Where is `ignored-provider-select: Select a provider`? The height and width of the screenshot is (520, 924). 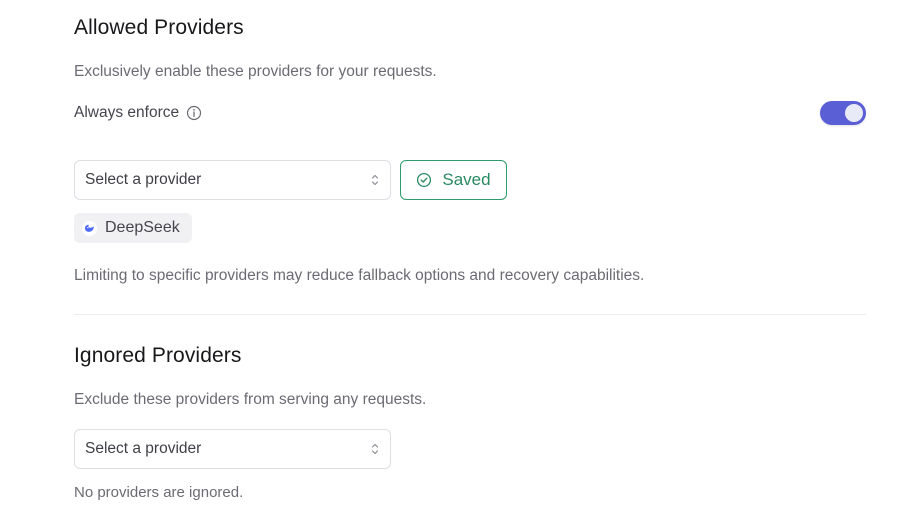 ignored-provider-select: Select a provider is located at coordinates (232, 449).